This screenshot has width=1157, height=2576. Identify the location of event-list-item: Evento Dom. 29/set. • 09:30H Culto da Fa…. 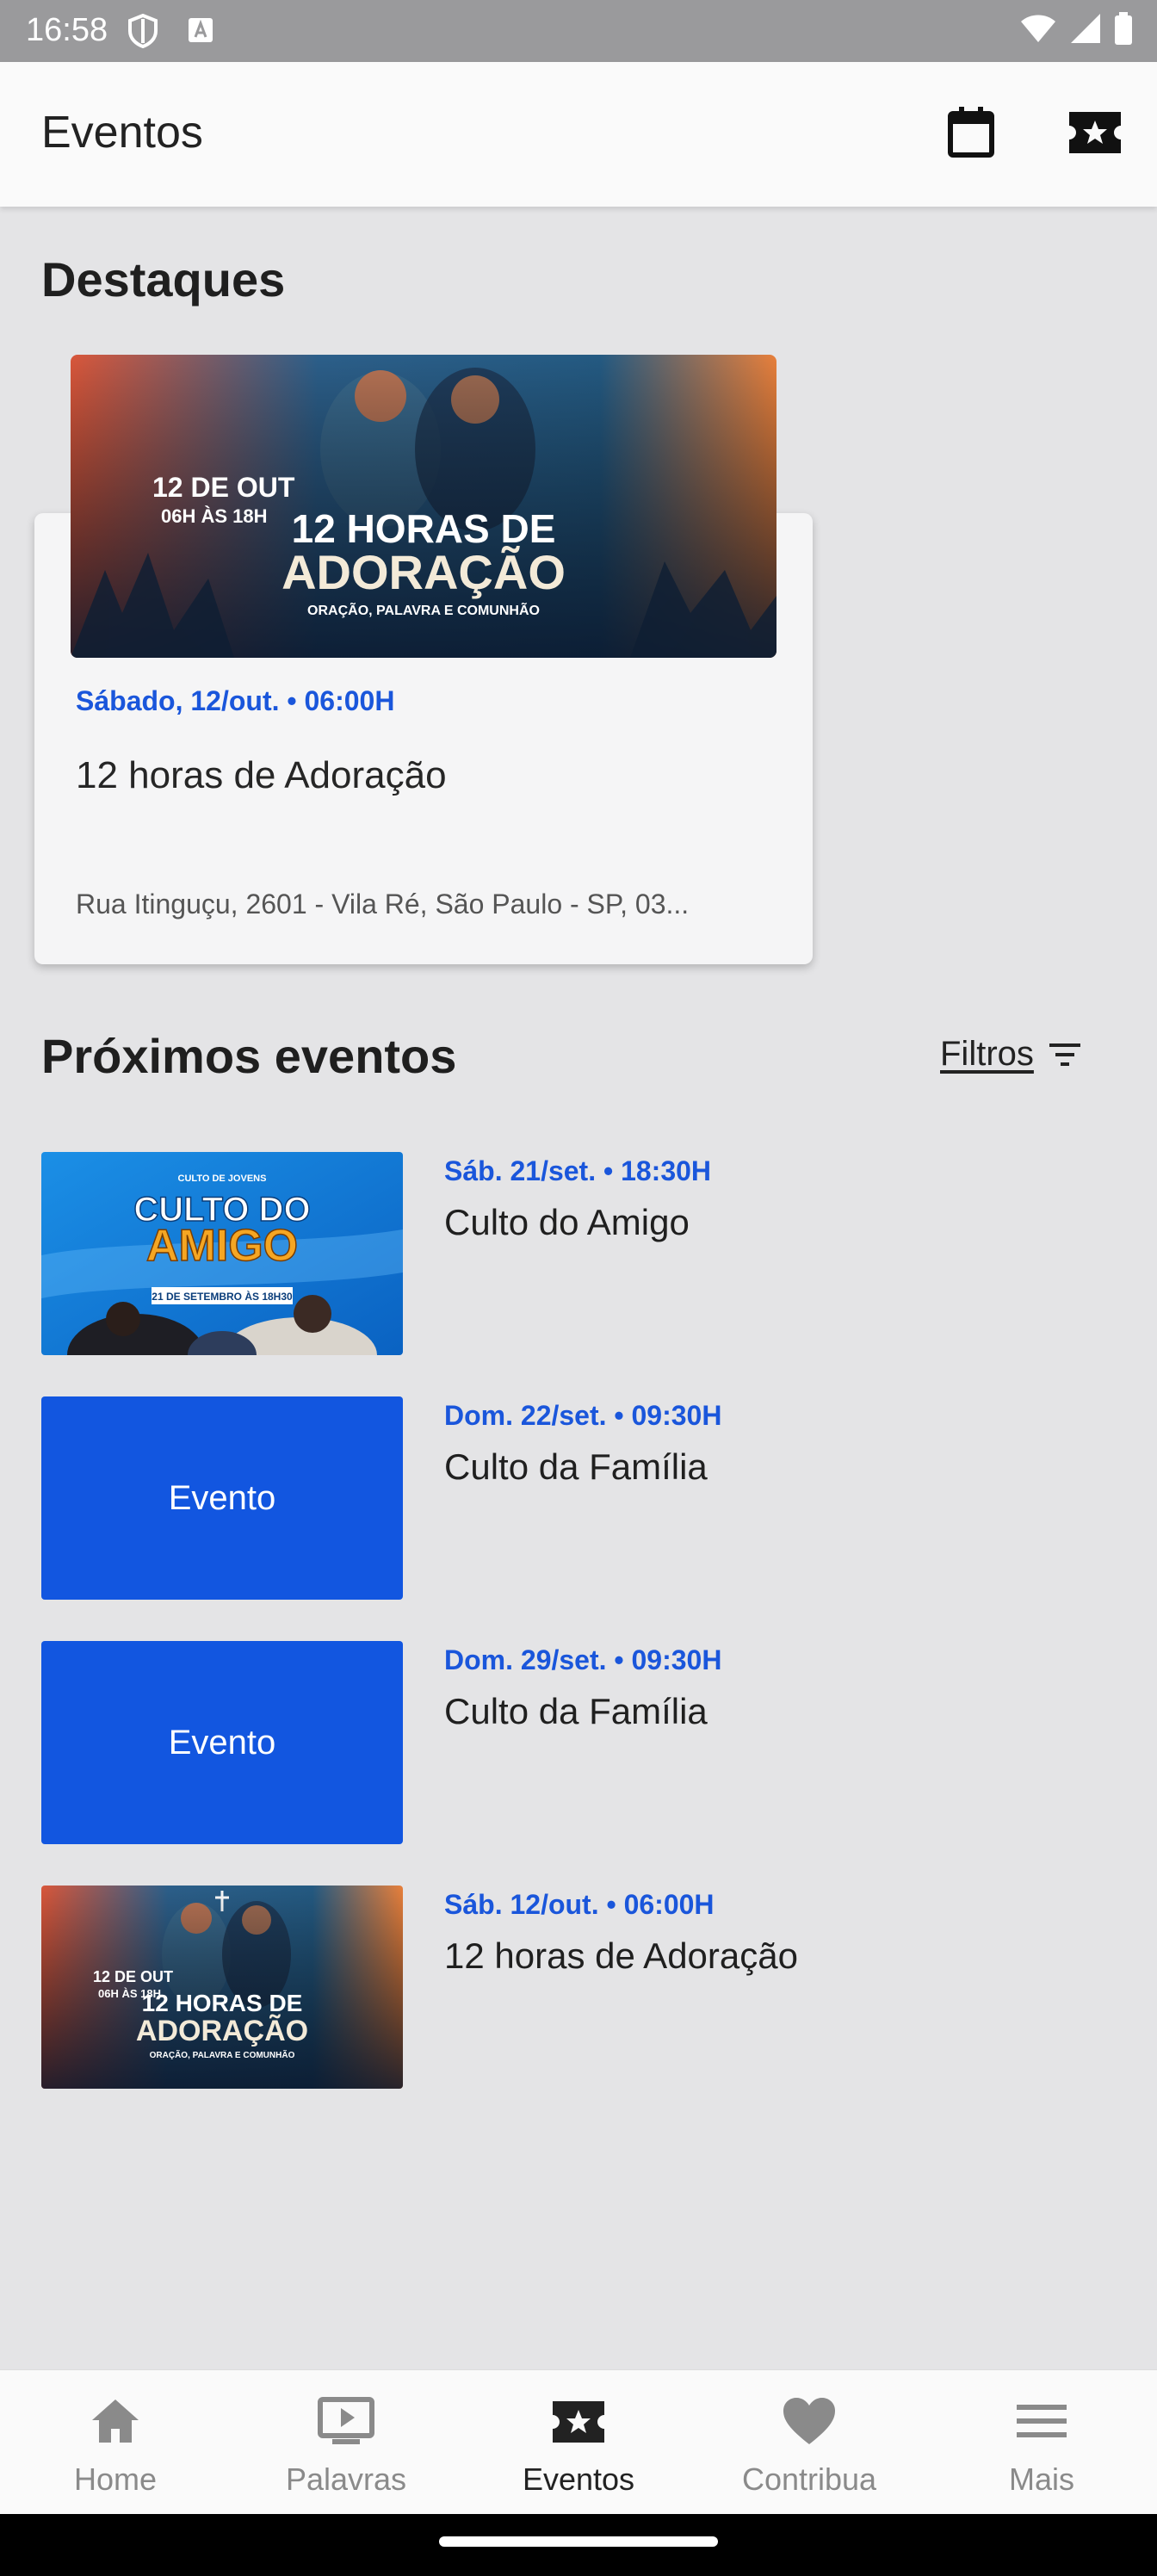
(579, 1742).